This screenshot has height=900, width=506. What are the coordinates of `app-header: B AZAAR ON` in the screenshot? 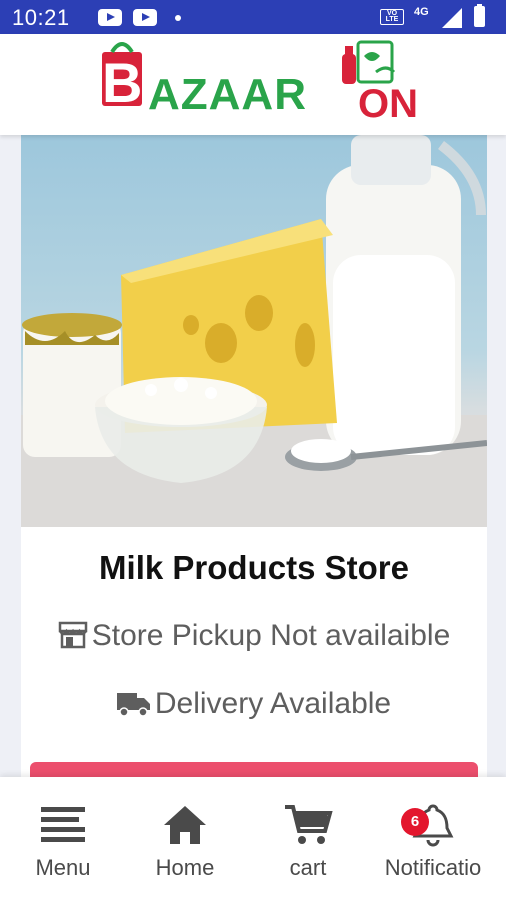 It's located at (253, 84).